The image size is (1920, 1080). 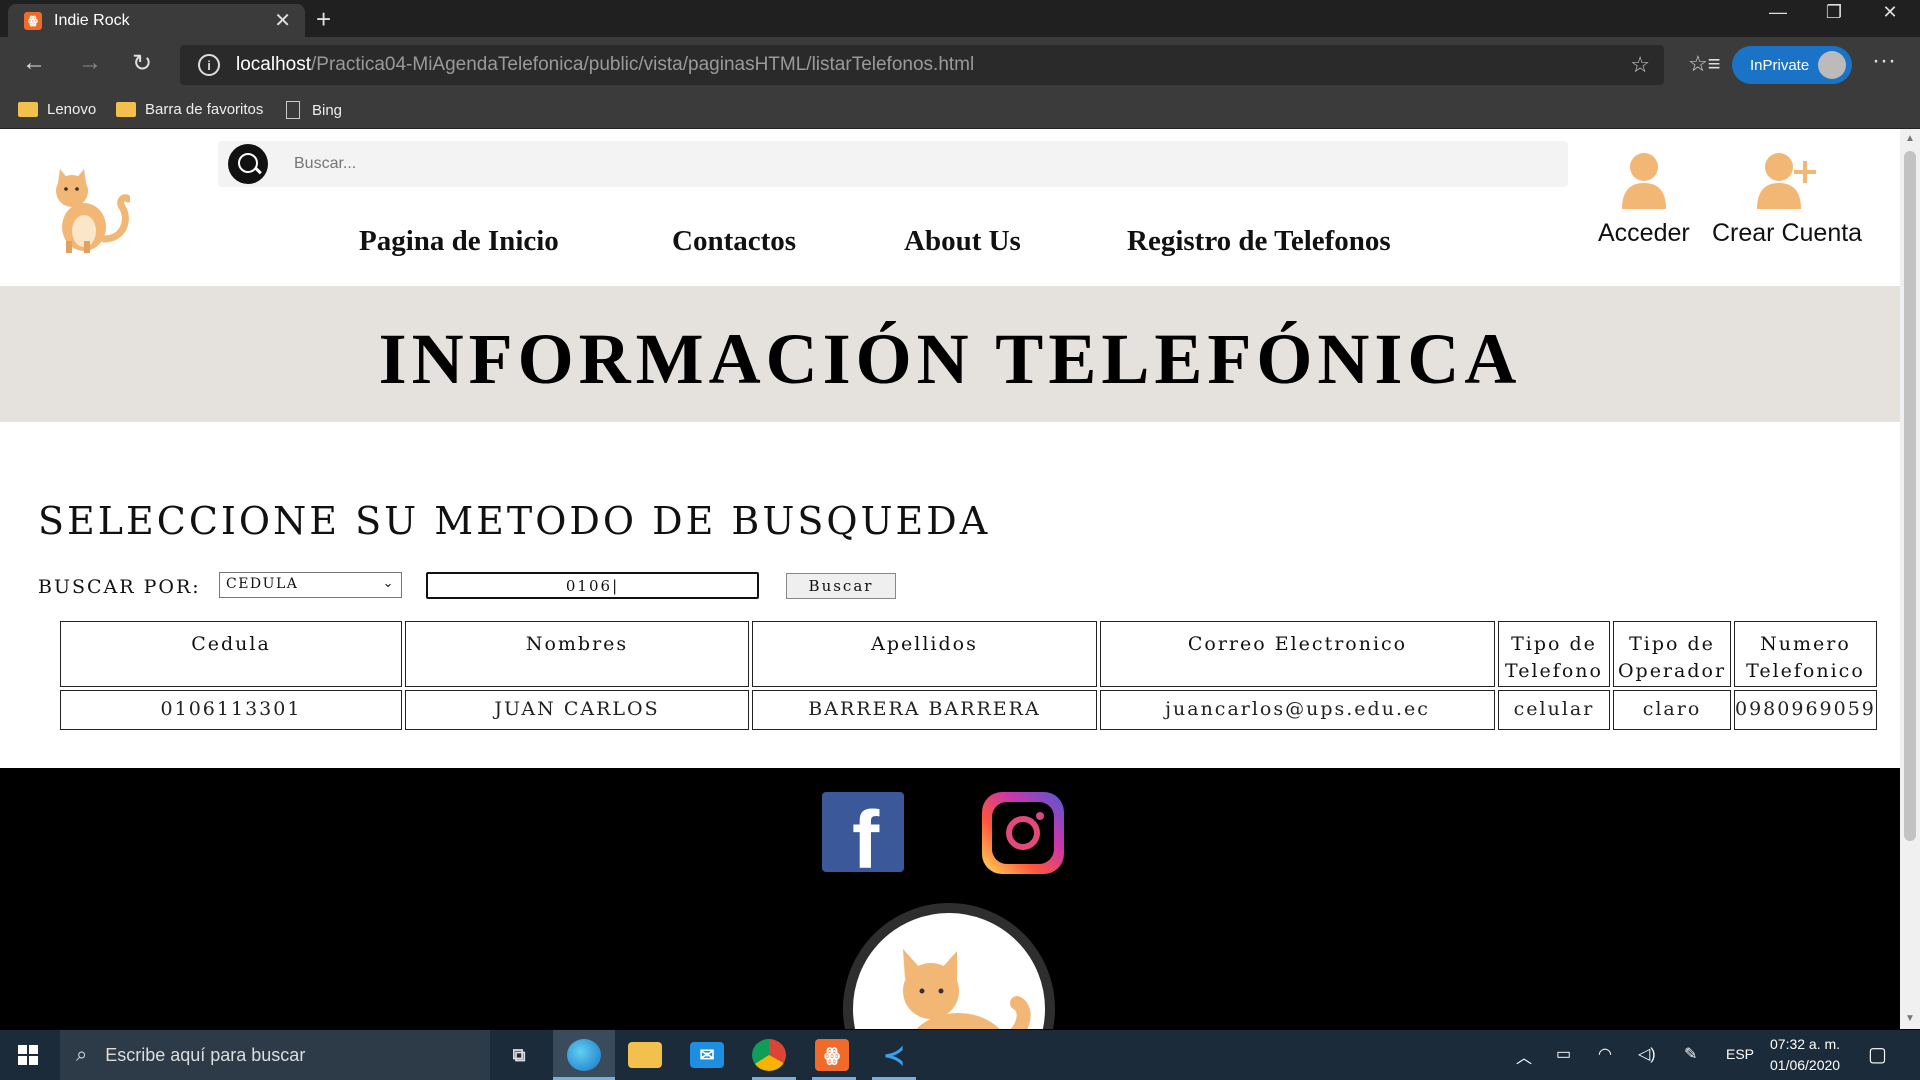 What do you see at coordinates (1834, 12) in the screenshot?
I see `restore-button: ❐` at bounding box center [1834, 12].